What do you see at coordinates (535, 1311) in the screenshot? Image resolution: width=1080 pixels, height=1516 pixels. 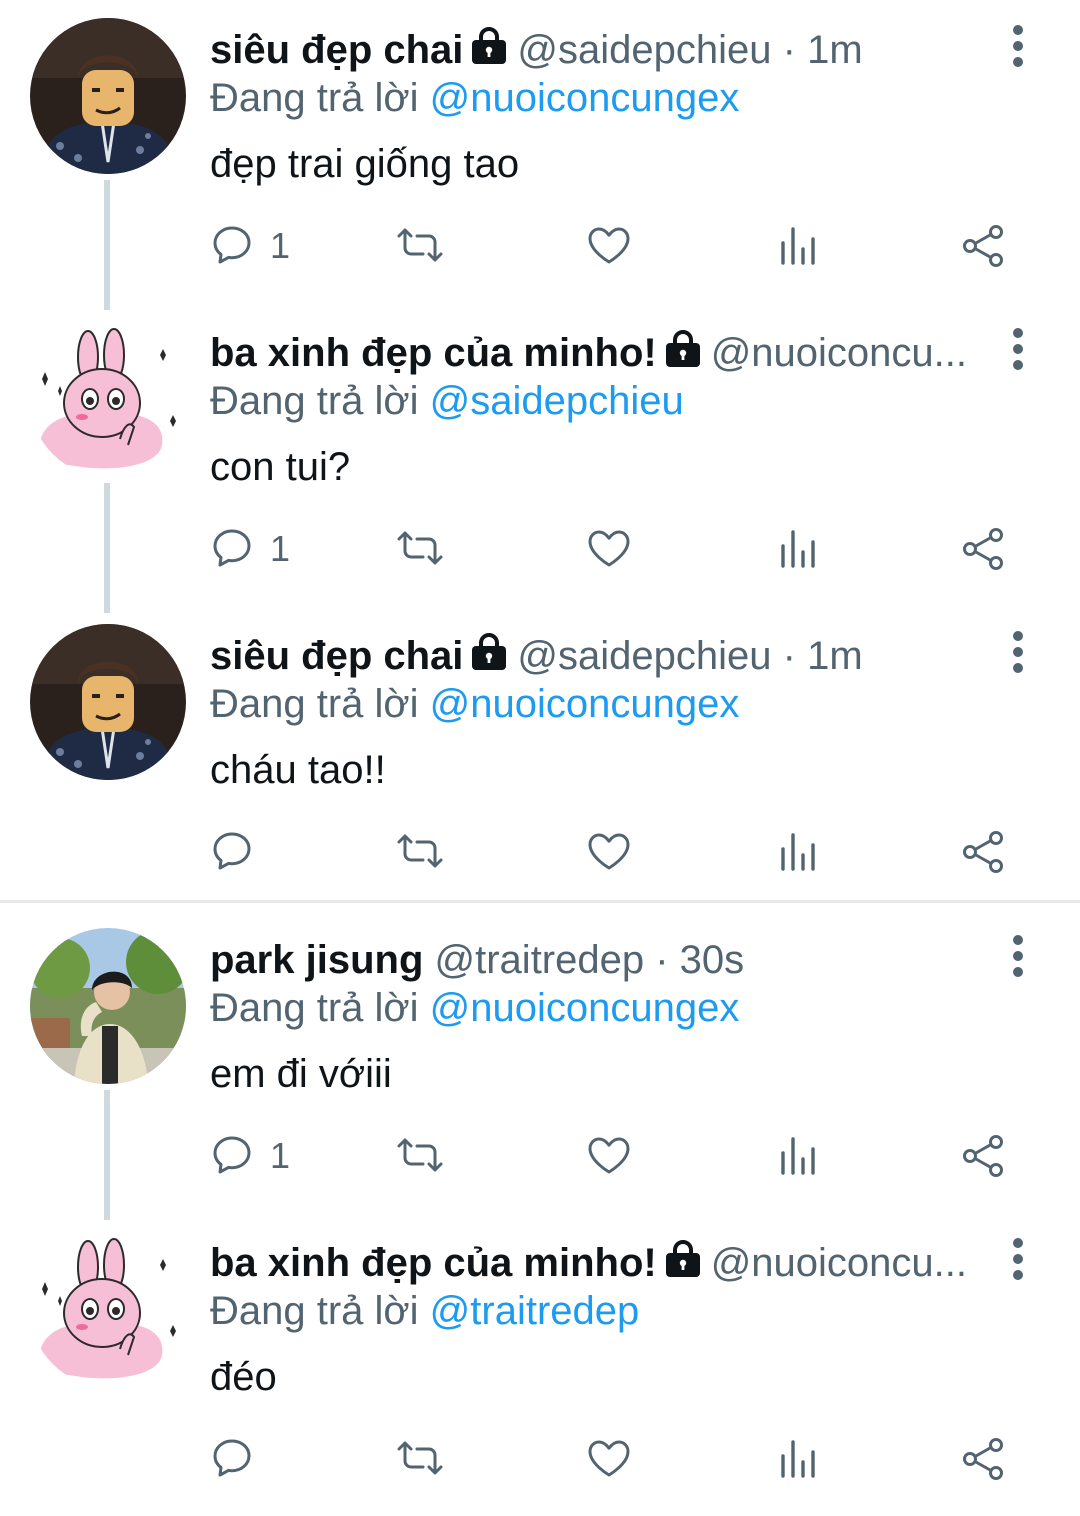 I see `replying-to-mention: @traitredep` at bounding box center [535, 1311].